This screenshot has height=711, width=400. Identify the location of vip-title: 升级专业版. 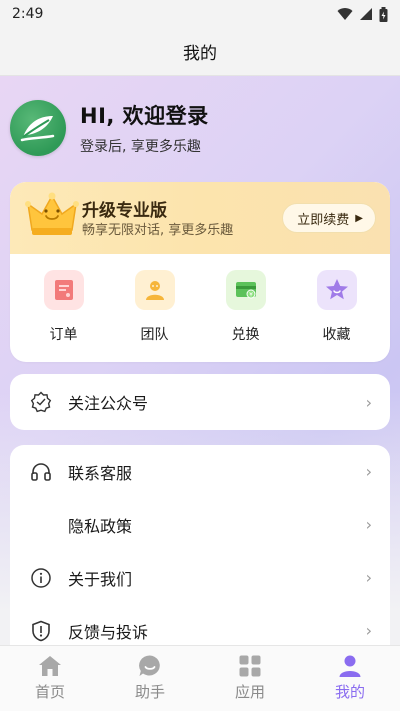
(124, 211).